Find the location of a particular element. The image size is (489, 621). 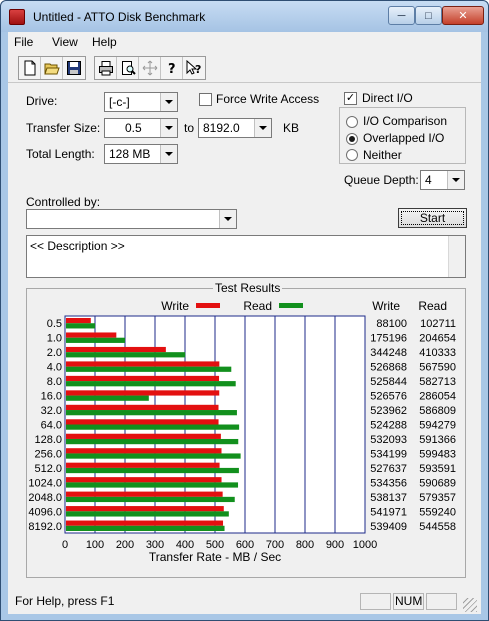

category-label: 256.0 is located at coordinates (48, 454).